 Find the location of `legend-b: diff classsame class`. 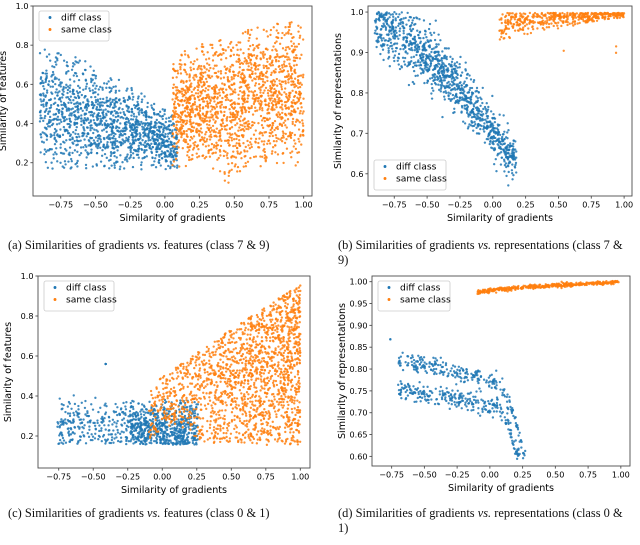

legend-b: diff classsame class is located at coordinates (410, 175).